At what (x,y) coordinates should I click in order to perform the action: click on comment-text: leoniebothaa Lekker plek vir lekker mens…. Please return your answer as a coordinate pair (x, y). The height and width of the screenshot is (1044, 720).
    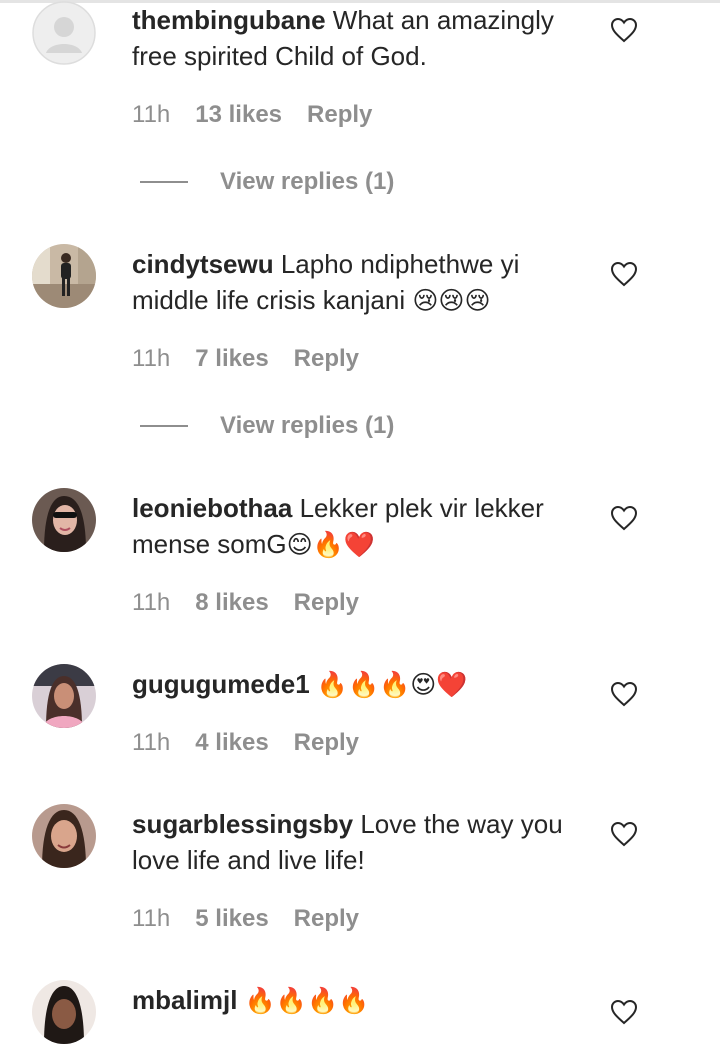
    Looking at the image, I should click on (359, 526).